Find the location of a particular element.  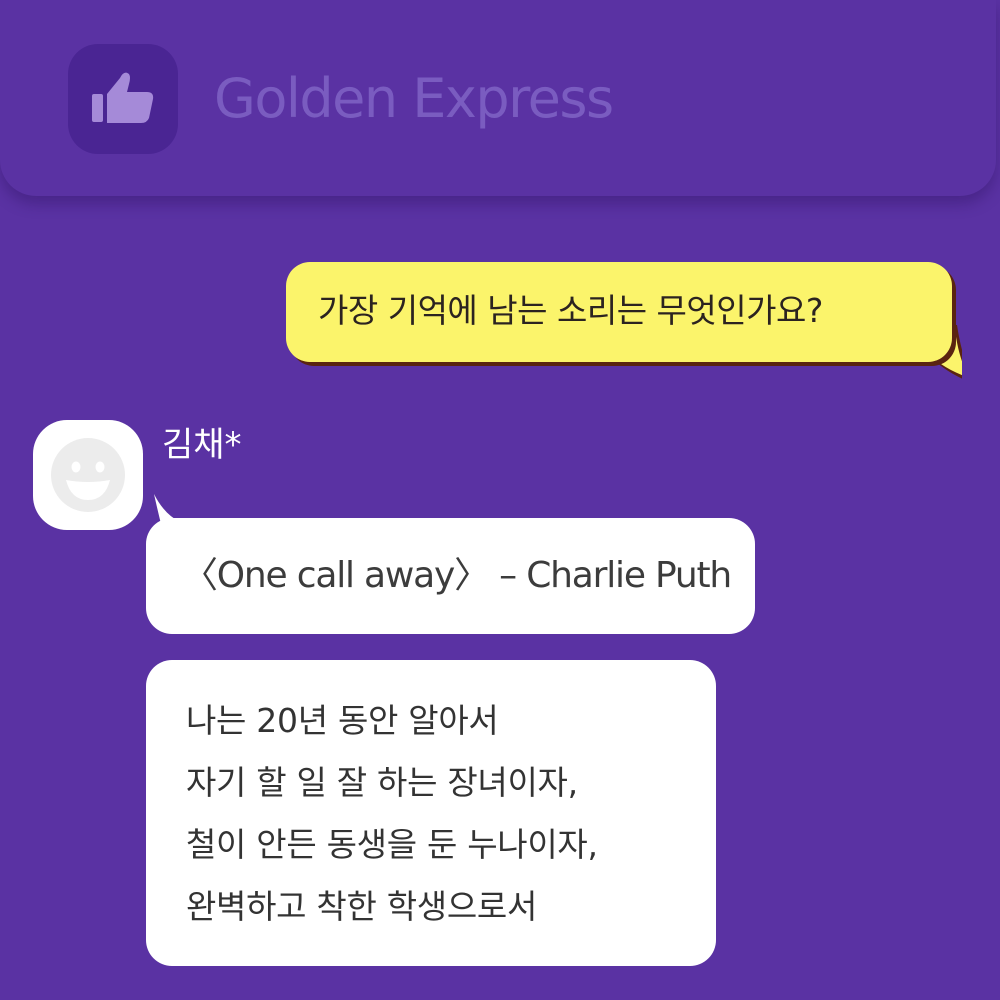

answer-line: 자기 할 일 잘 하는 장녀이자, is located at coordinates (382, 782).